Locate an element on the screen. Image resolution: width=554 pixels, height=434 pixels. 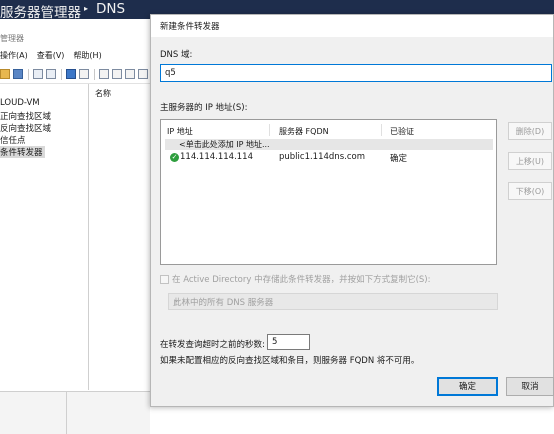
small-icons-icon is located at coordinates (143, 74).